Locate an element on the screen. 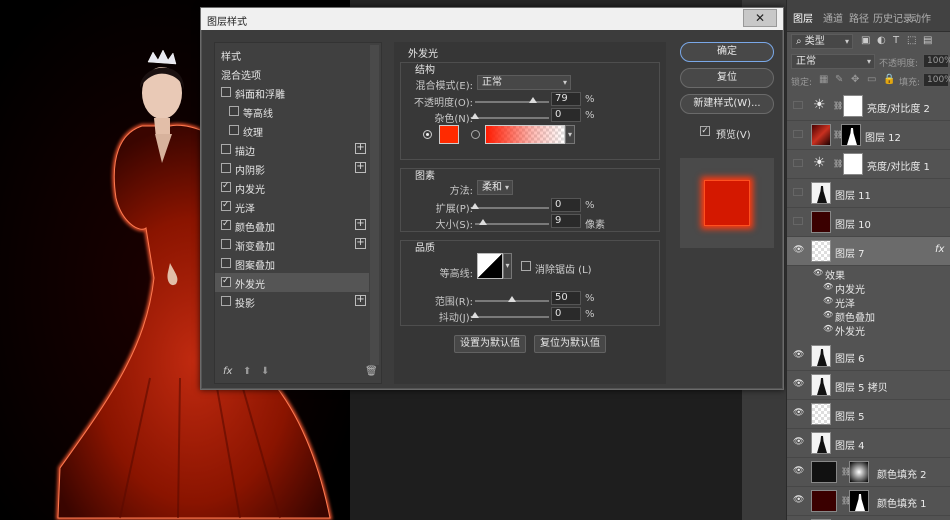  effect-item: 👁 颜色叠加 is located at coordinates (868, 316).